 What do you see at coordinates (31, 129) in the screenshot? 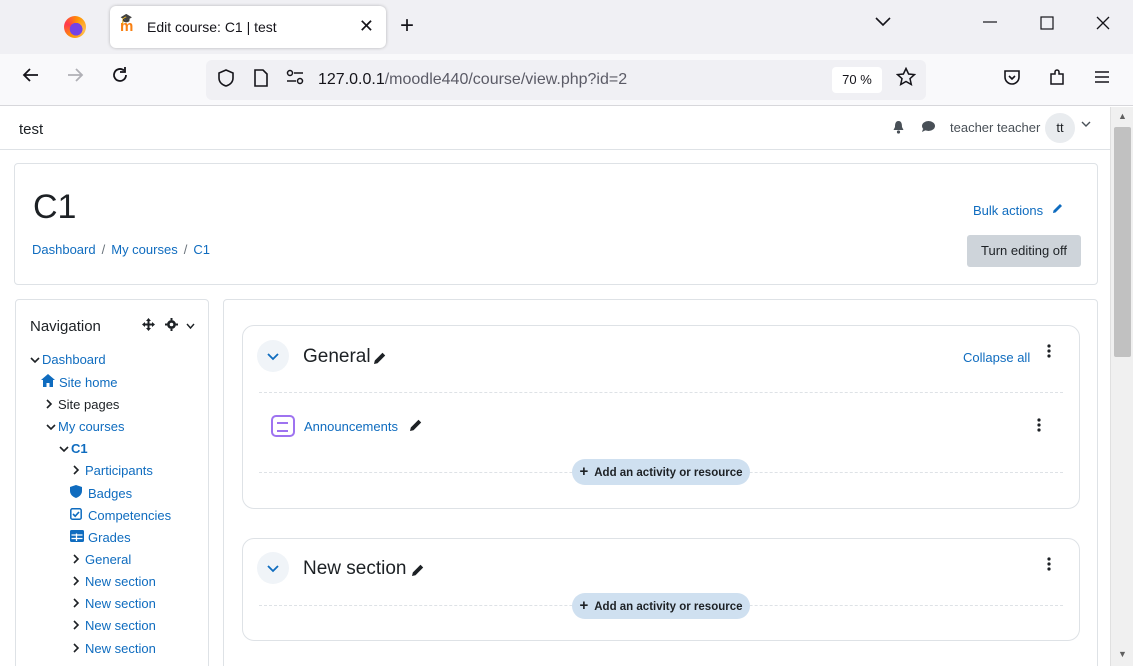
I see `site-name: test` at bounding box center [31, 129].